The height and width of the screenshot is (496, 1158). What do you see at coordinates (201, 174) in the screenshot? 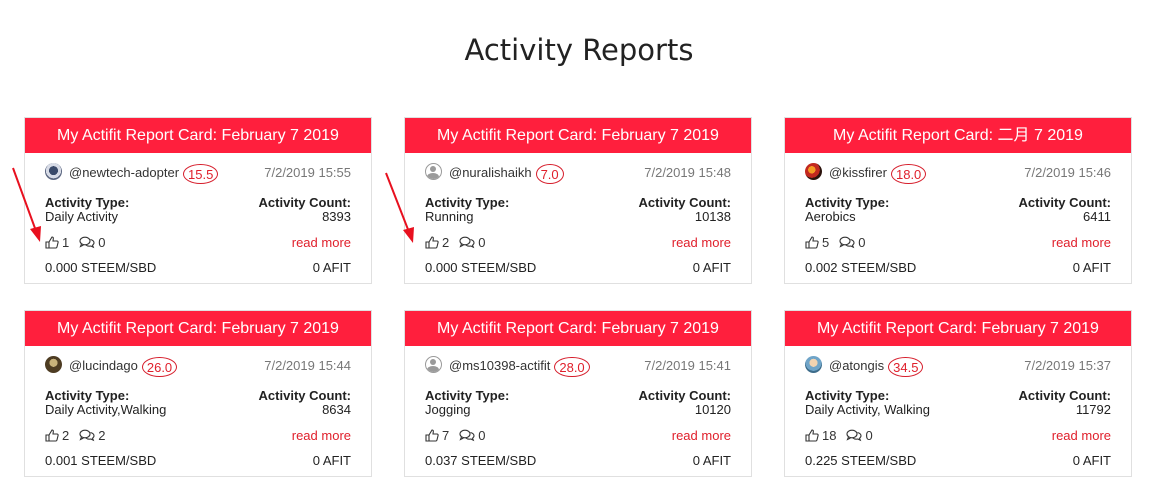
I see `reputation-badge: 15.5` at bounding box center [201, 174].